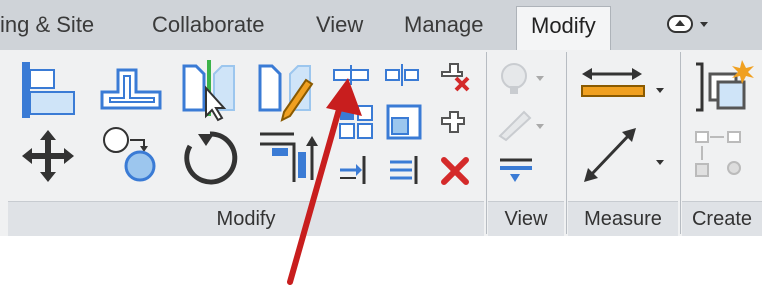 The image size is (762, 285). Describe the element at coordinates (404, 122) in the screenshot. I see `scale-icon` at that location.